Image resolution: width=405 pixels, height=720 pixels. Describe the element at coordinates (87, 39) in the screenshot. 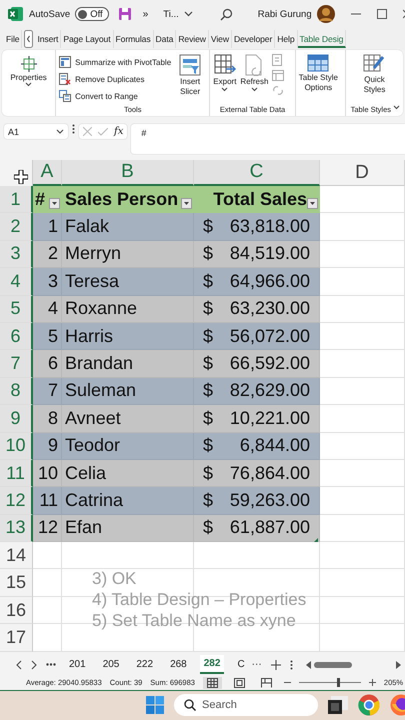

I see `ribbon-tab: Page Layout` at that location.